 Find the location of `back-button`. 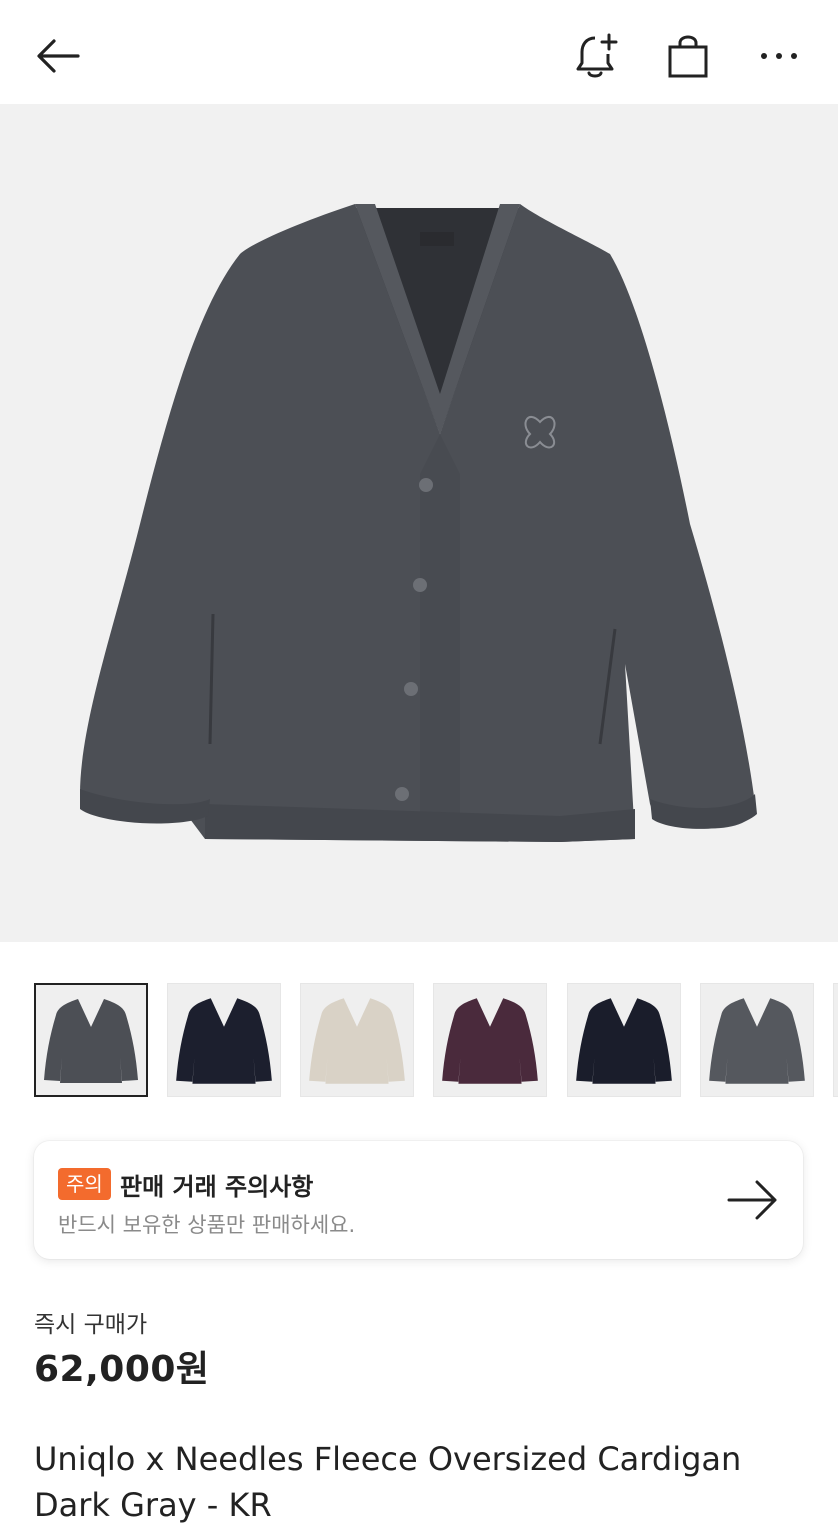

back-button is located at coordinates (58, 56).